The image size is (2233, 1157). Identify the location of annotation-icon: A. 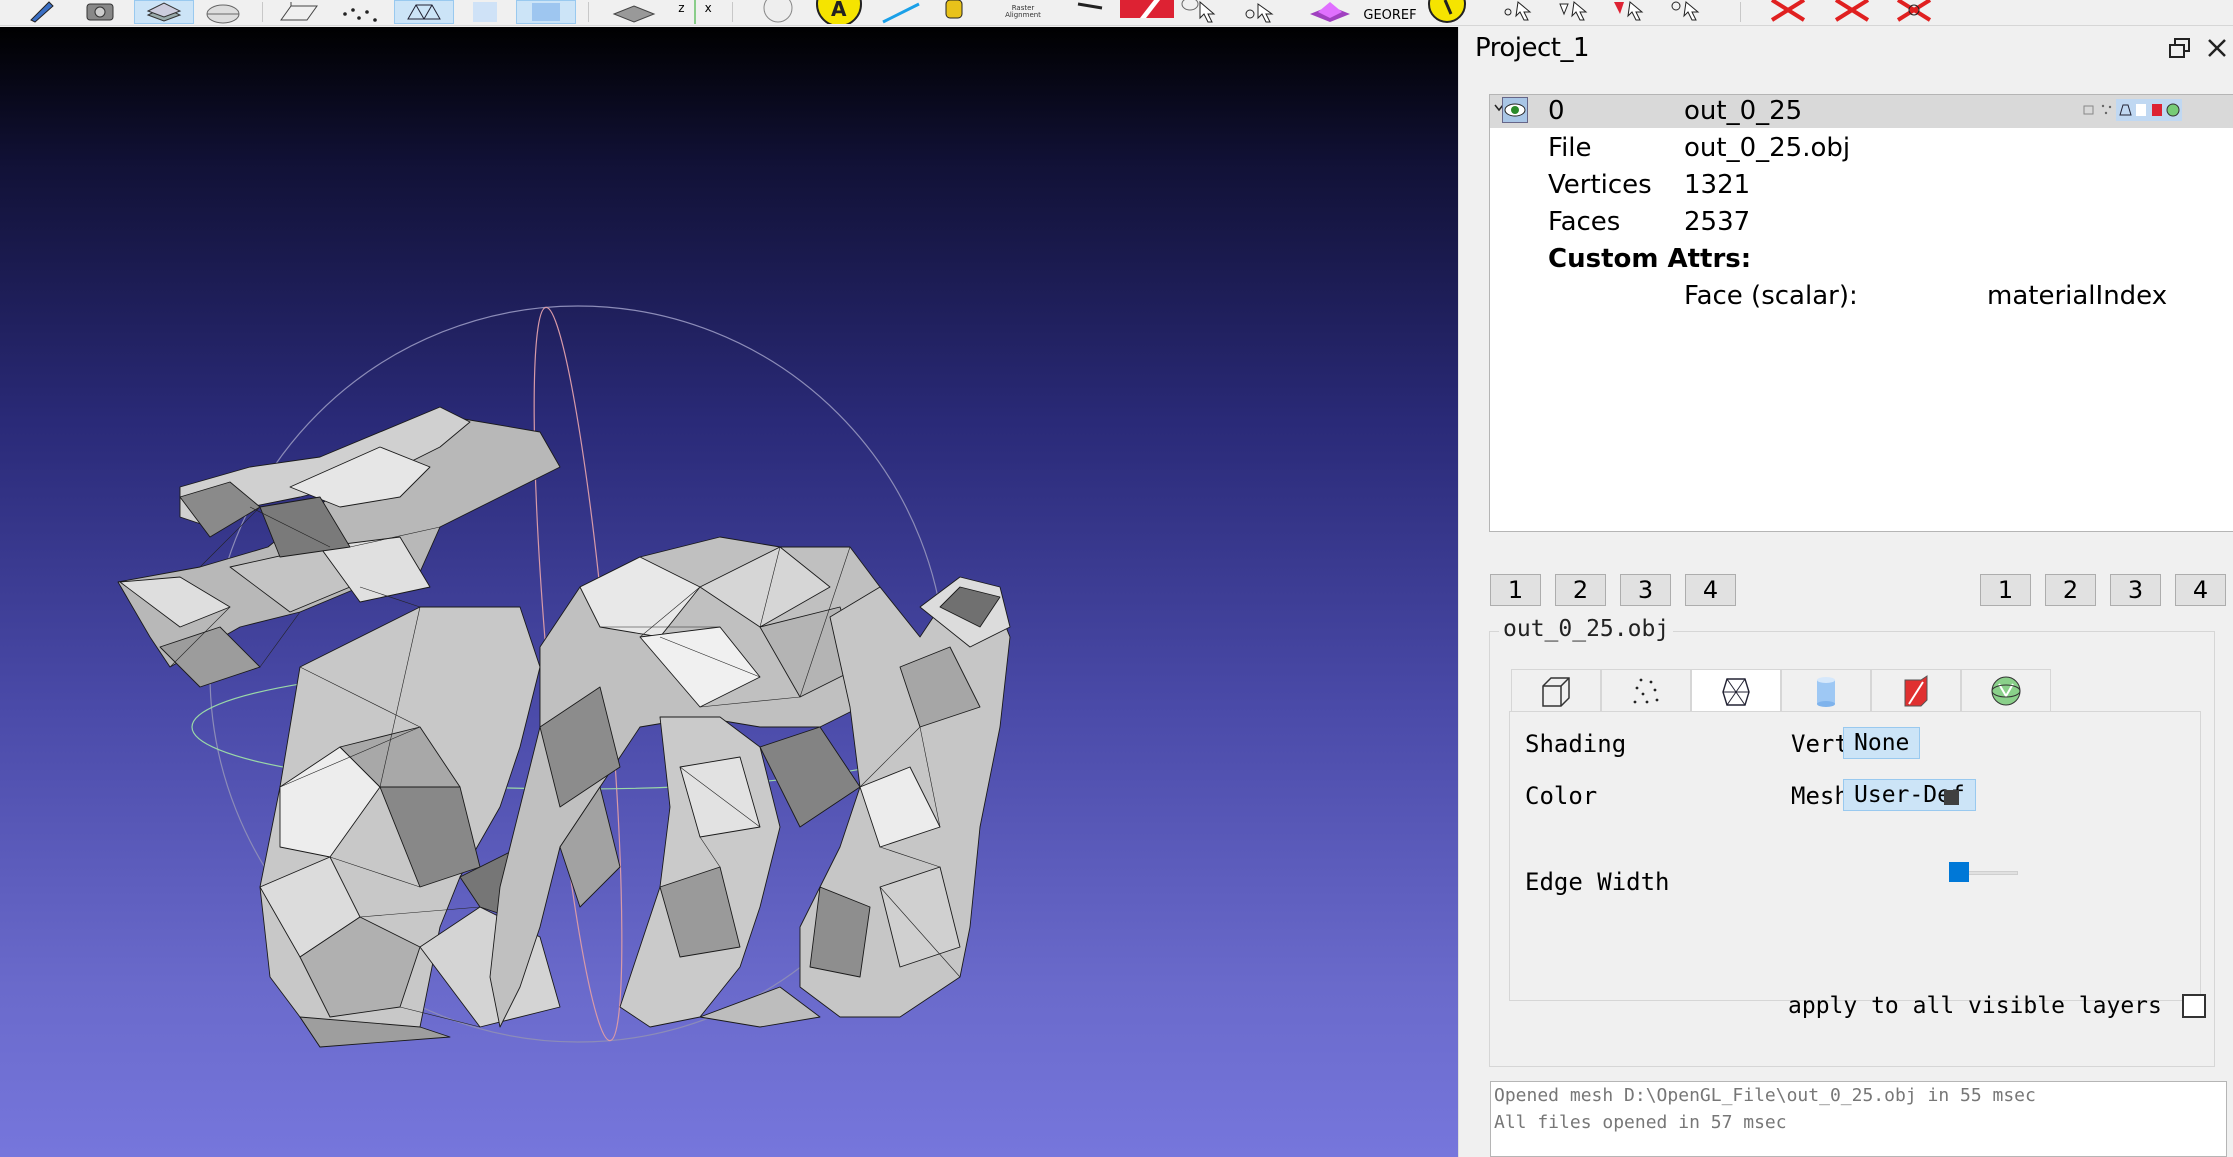
(839, 12).